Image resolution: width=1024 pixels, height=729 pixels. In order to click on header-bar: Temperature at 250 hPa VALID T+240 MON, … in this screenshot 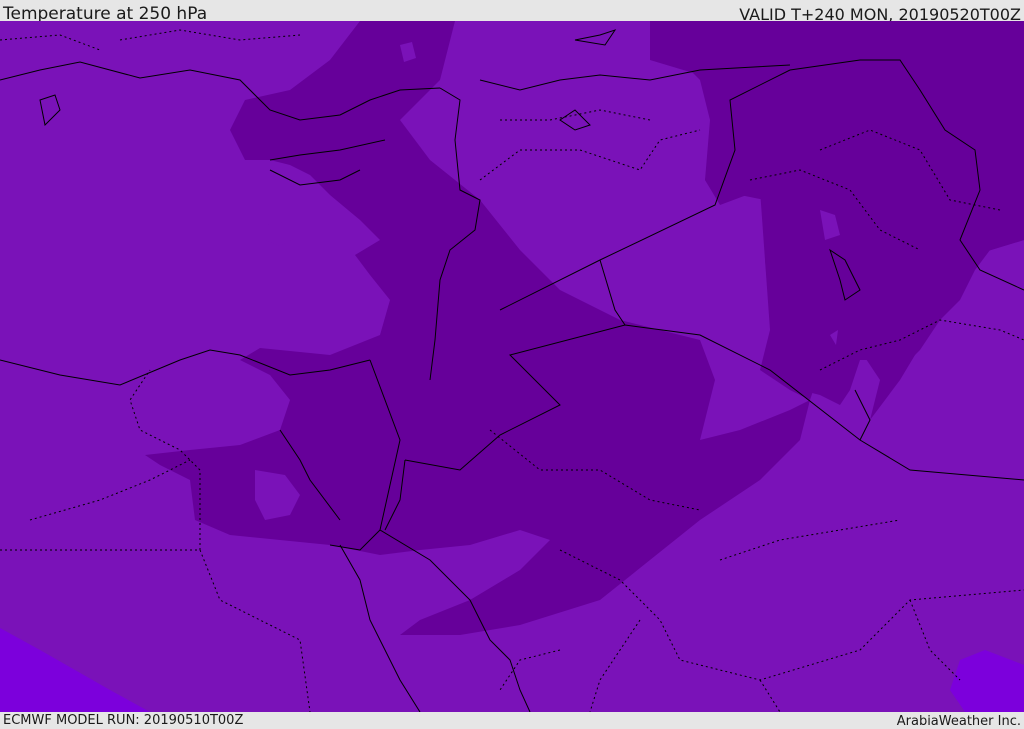, I will do `click(512, 12)`.